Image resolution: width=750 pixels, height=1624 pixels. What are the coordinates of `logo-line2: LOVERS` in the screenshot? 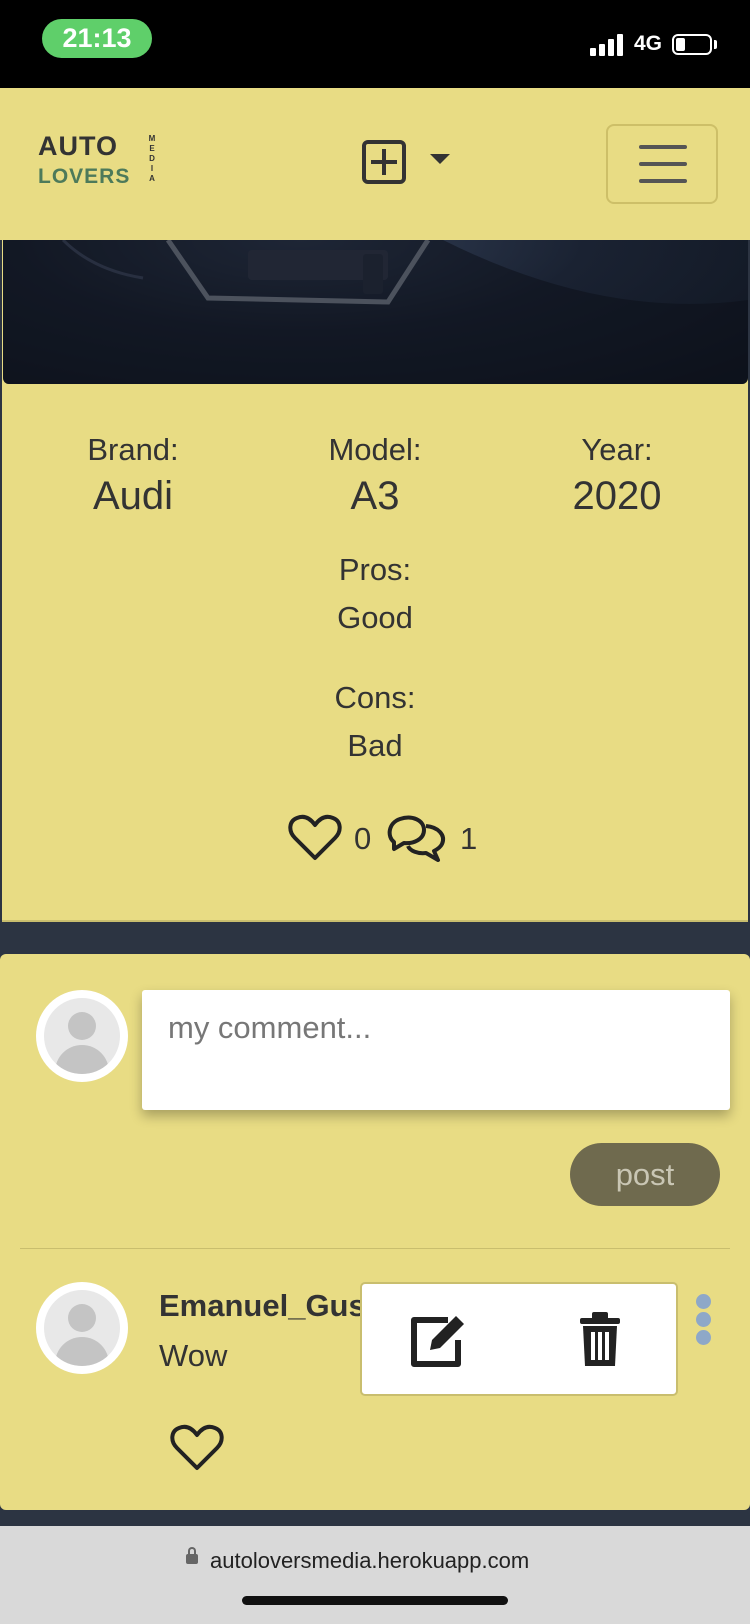 It's located at (84, 177).